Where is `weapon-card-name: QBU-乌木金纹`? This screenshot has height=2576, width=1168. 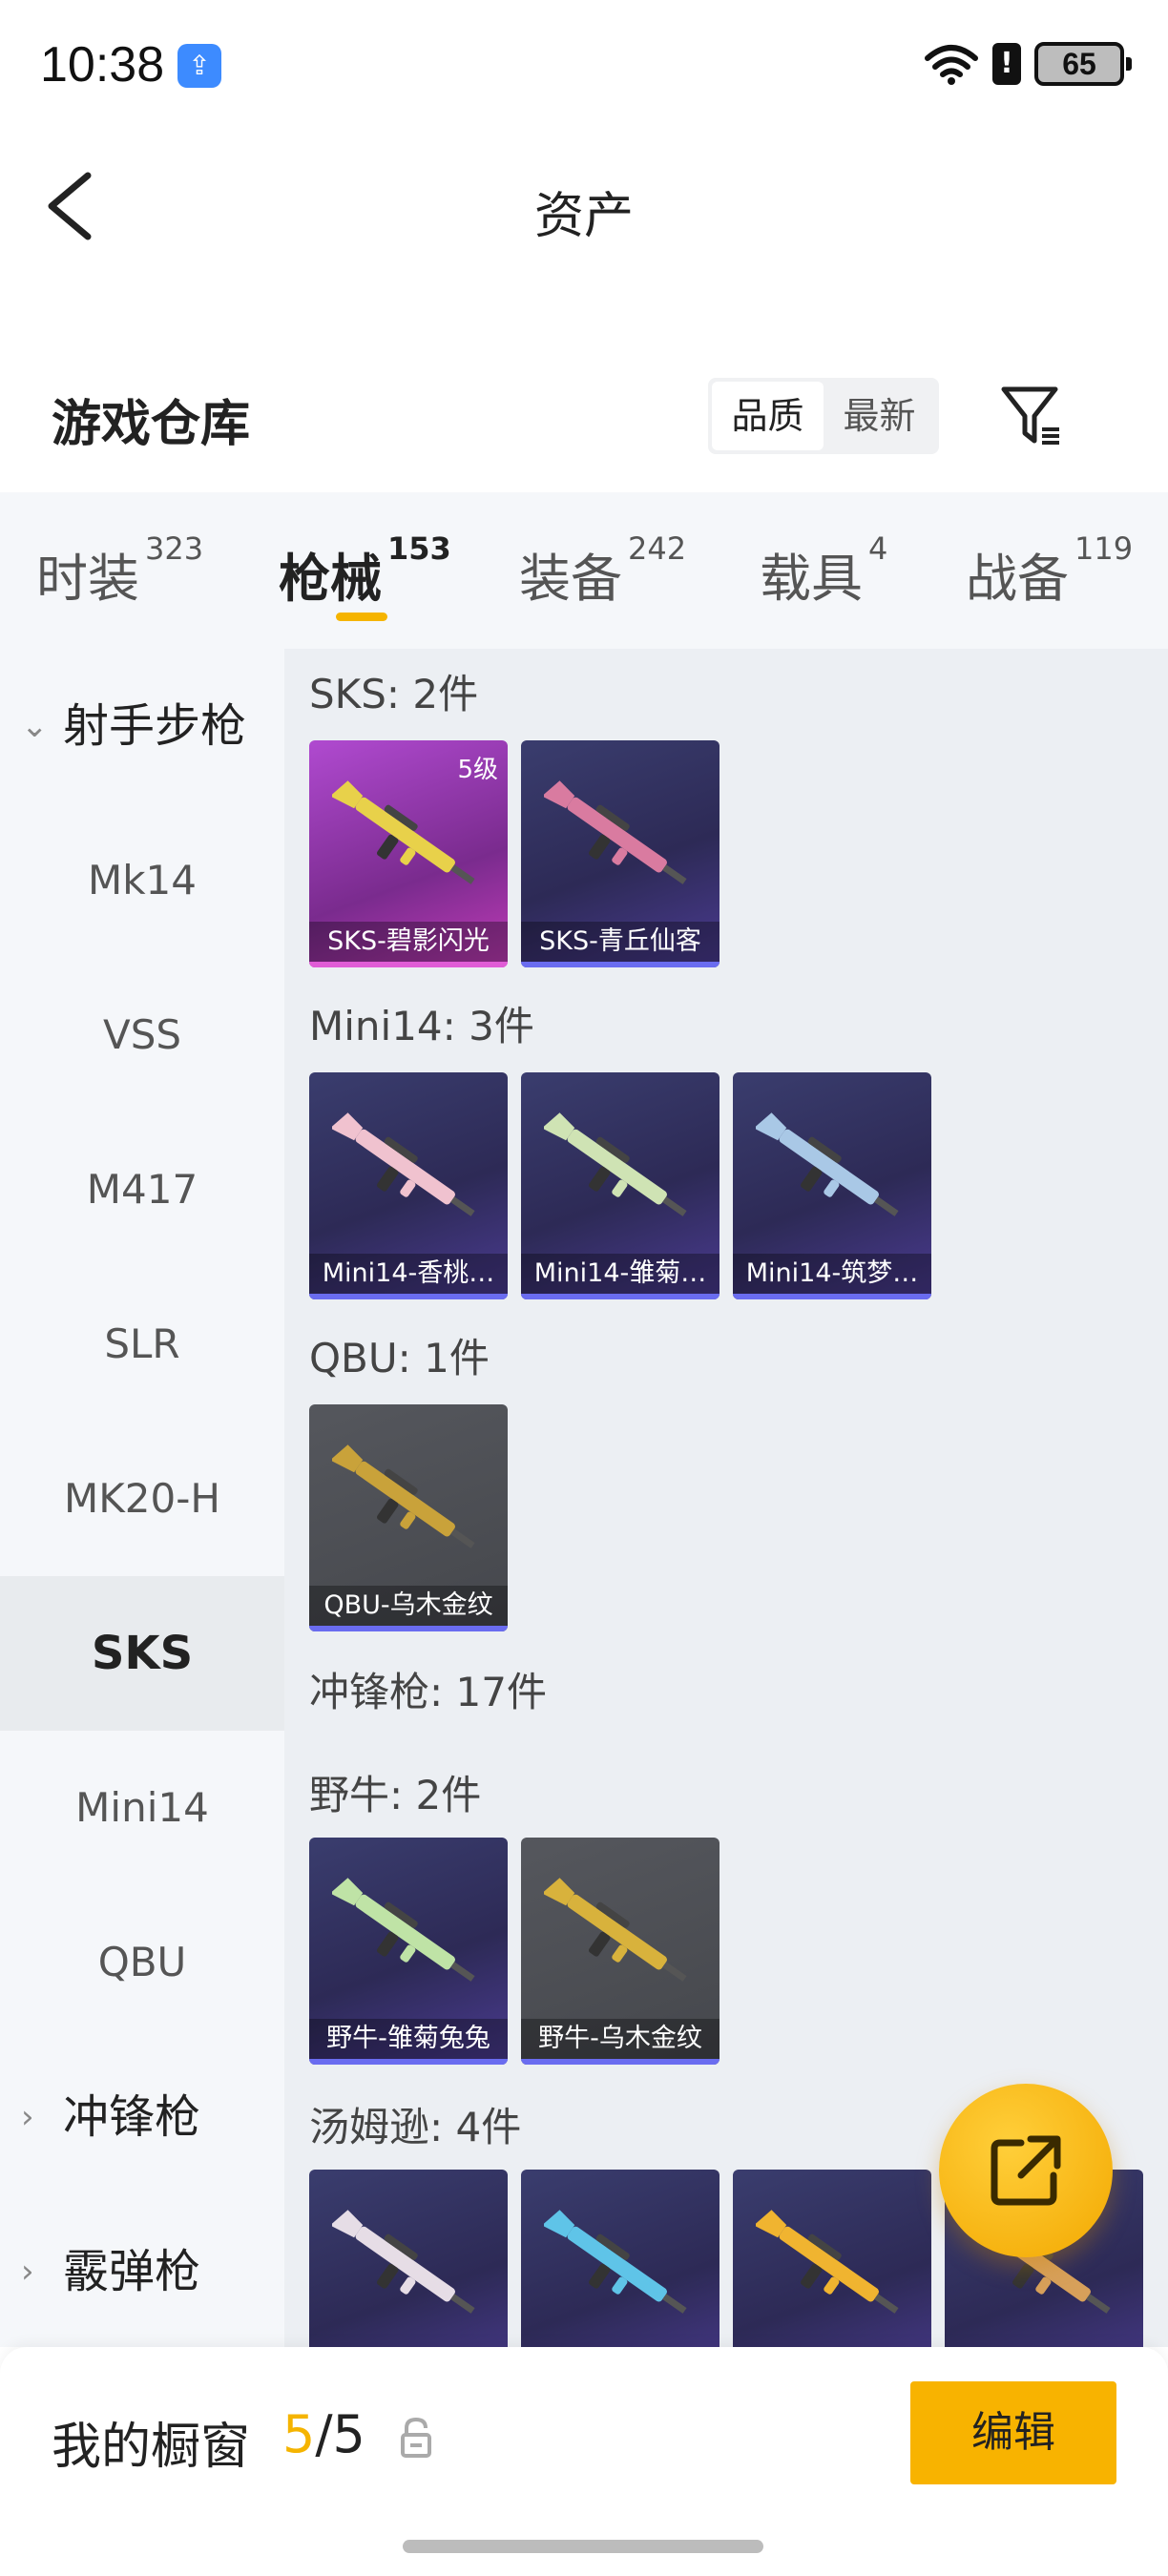 weapon-card-name: QBU-乌木金纹 is located at coordinates (408, 1606).